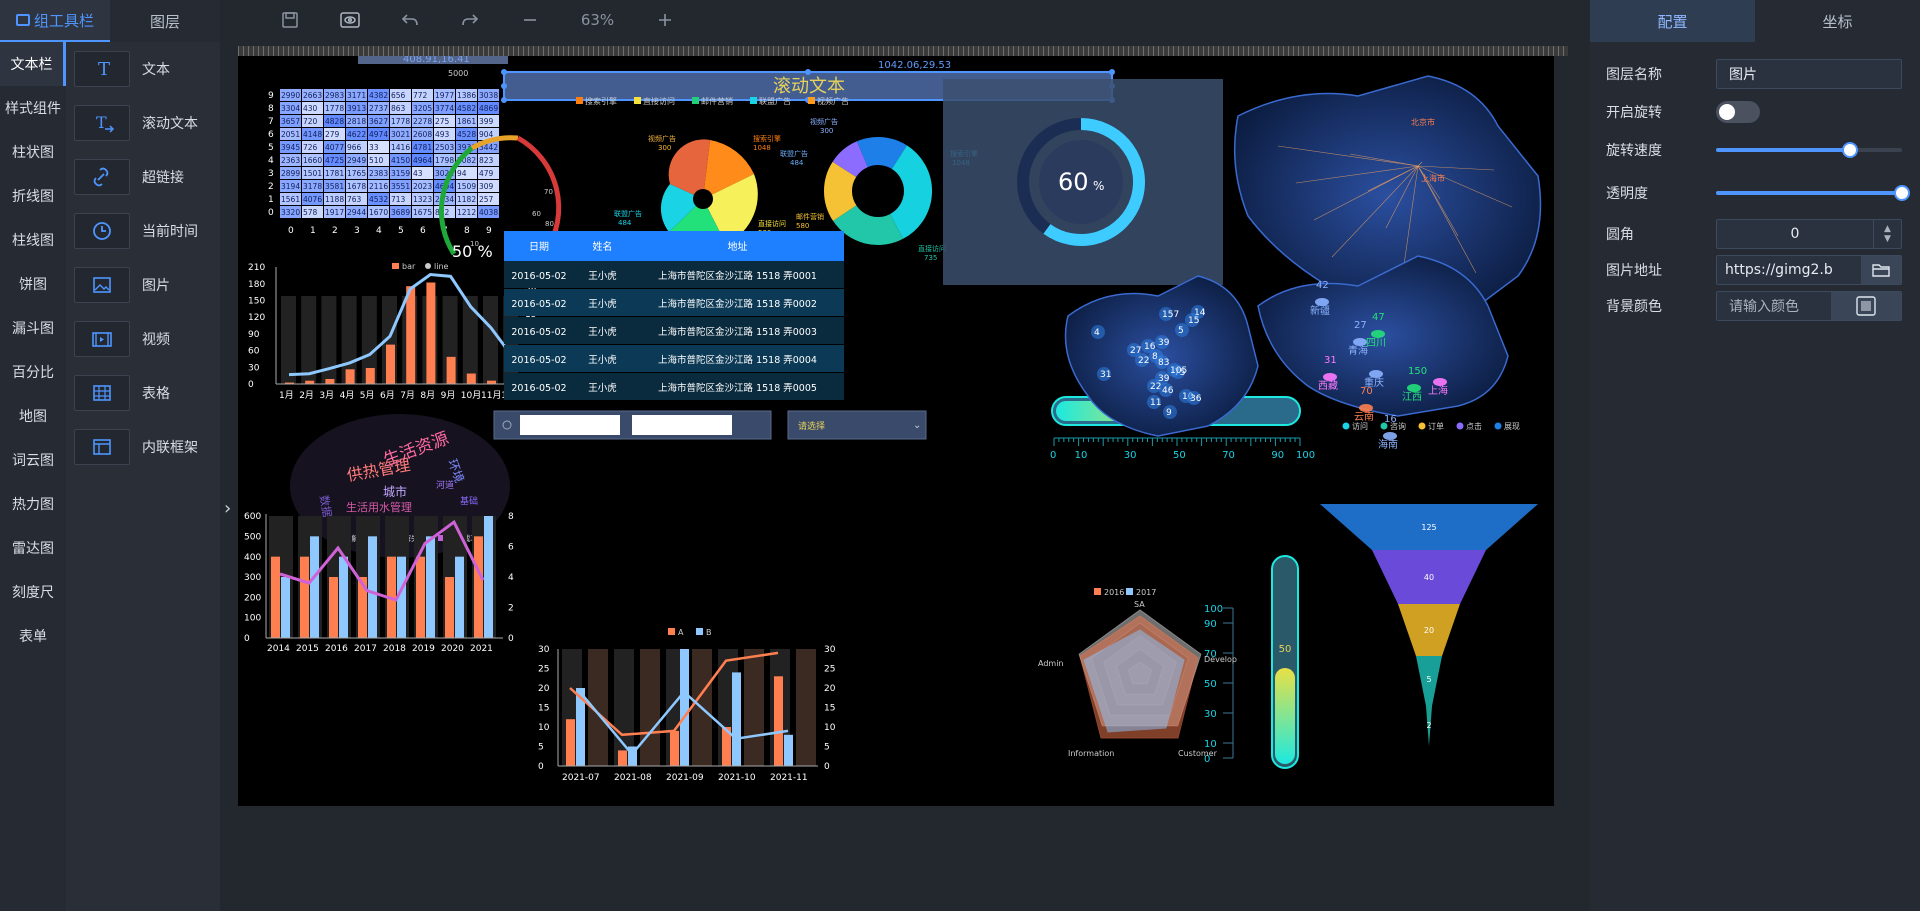 This screenshot has width=1920, height=911. What do you see at coordinates (1881, 270) in the screenshot?
I see `folder-button` at bounding box center [1881, 270].